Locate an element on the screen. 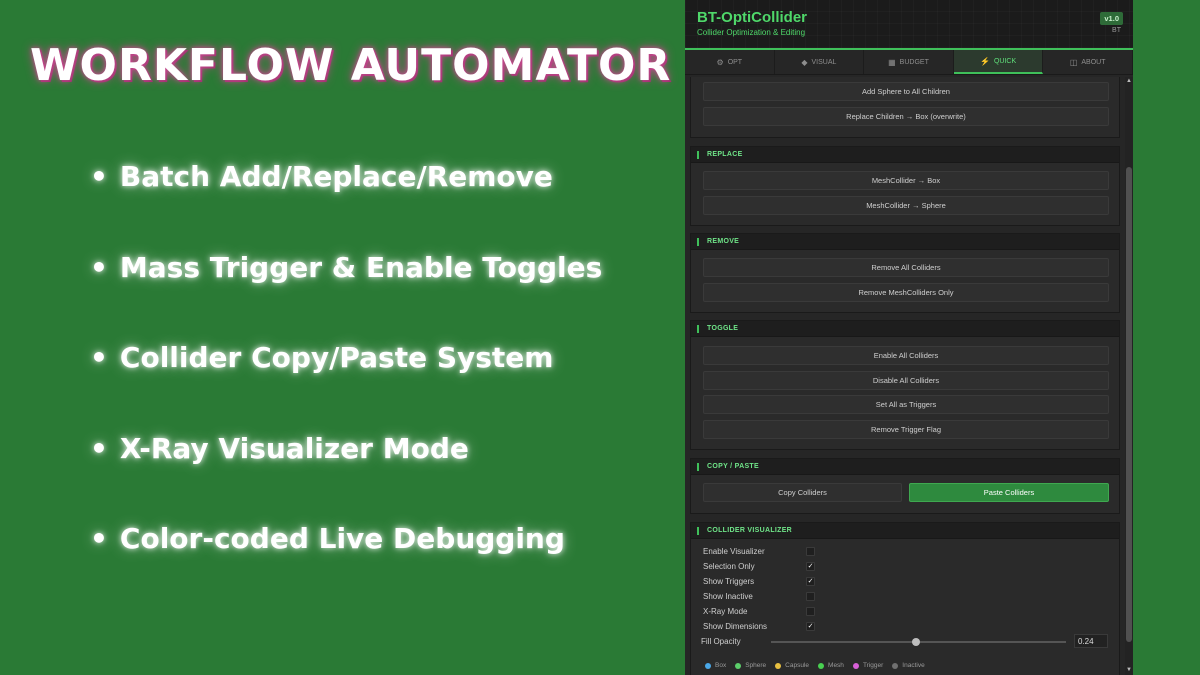  feature-item: • X-Ray Visualizer Mode is located at coordinates (279, 448).